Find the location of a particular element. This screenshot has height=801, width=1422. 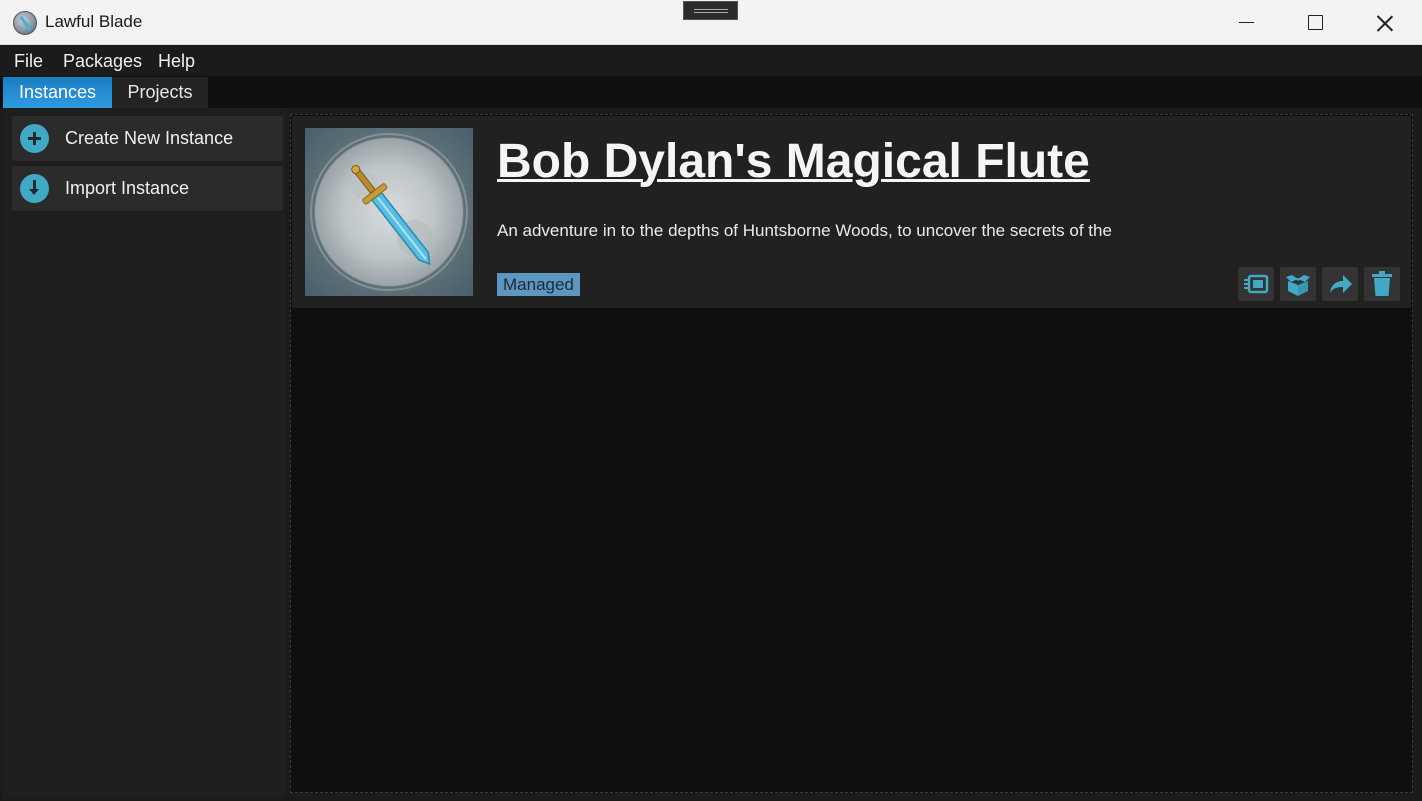

download-circle-icon is located at coordinates (34, 188).